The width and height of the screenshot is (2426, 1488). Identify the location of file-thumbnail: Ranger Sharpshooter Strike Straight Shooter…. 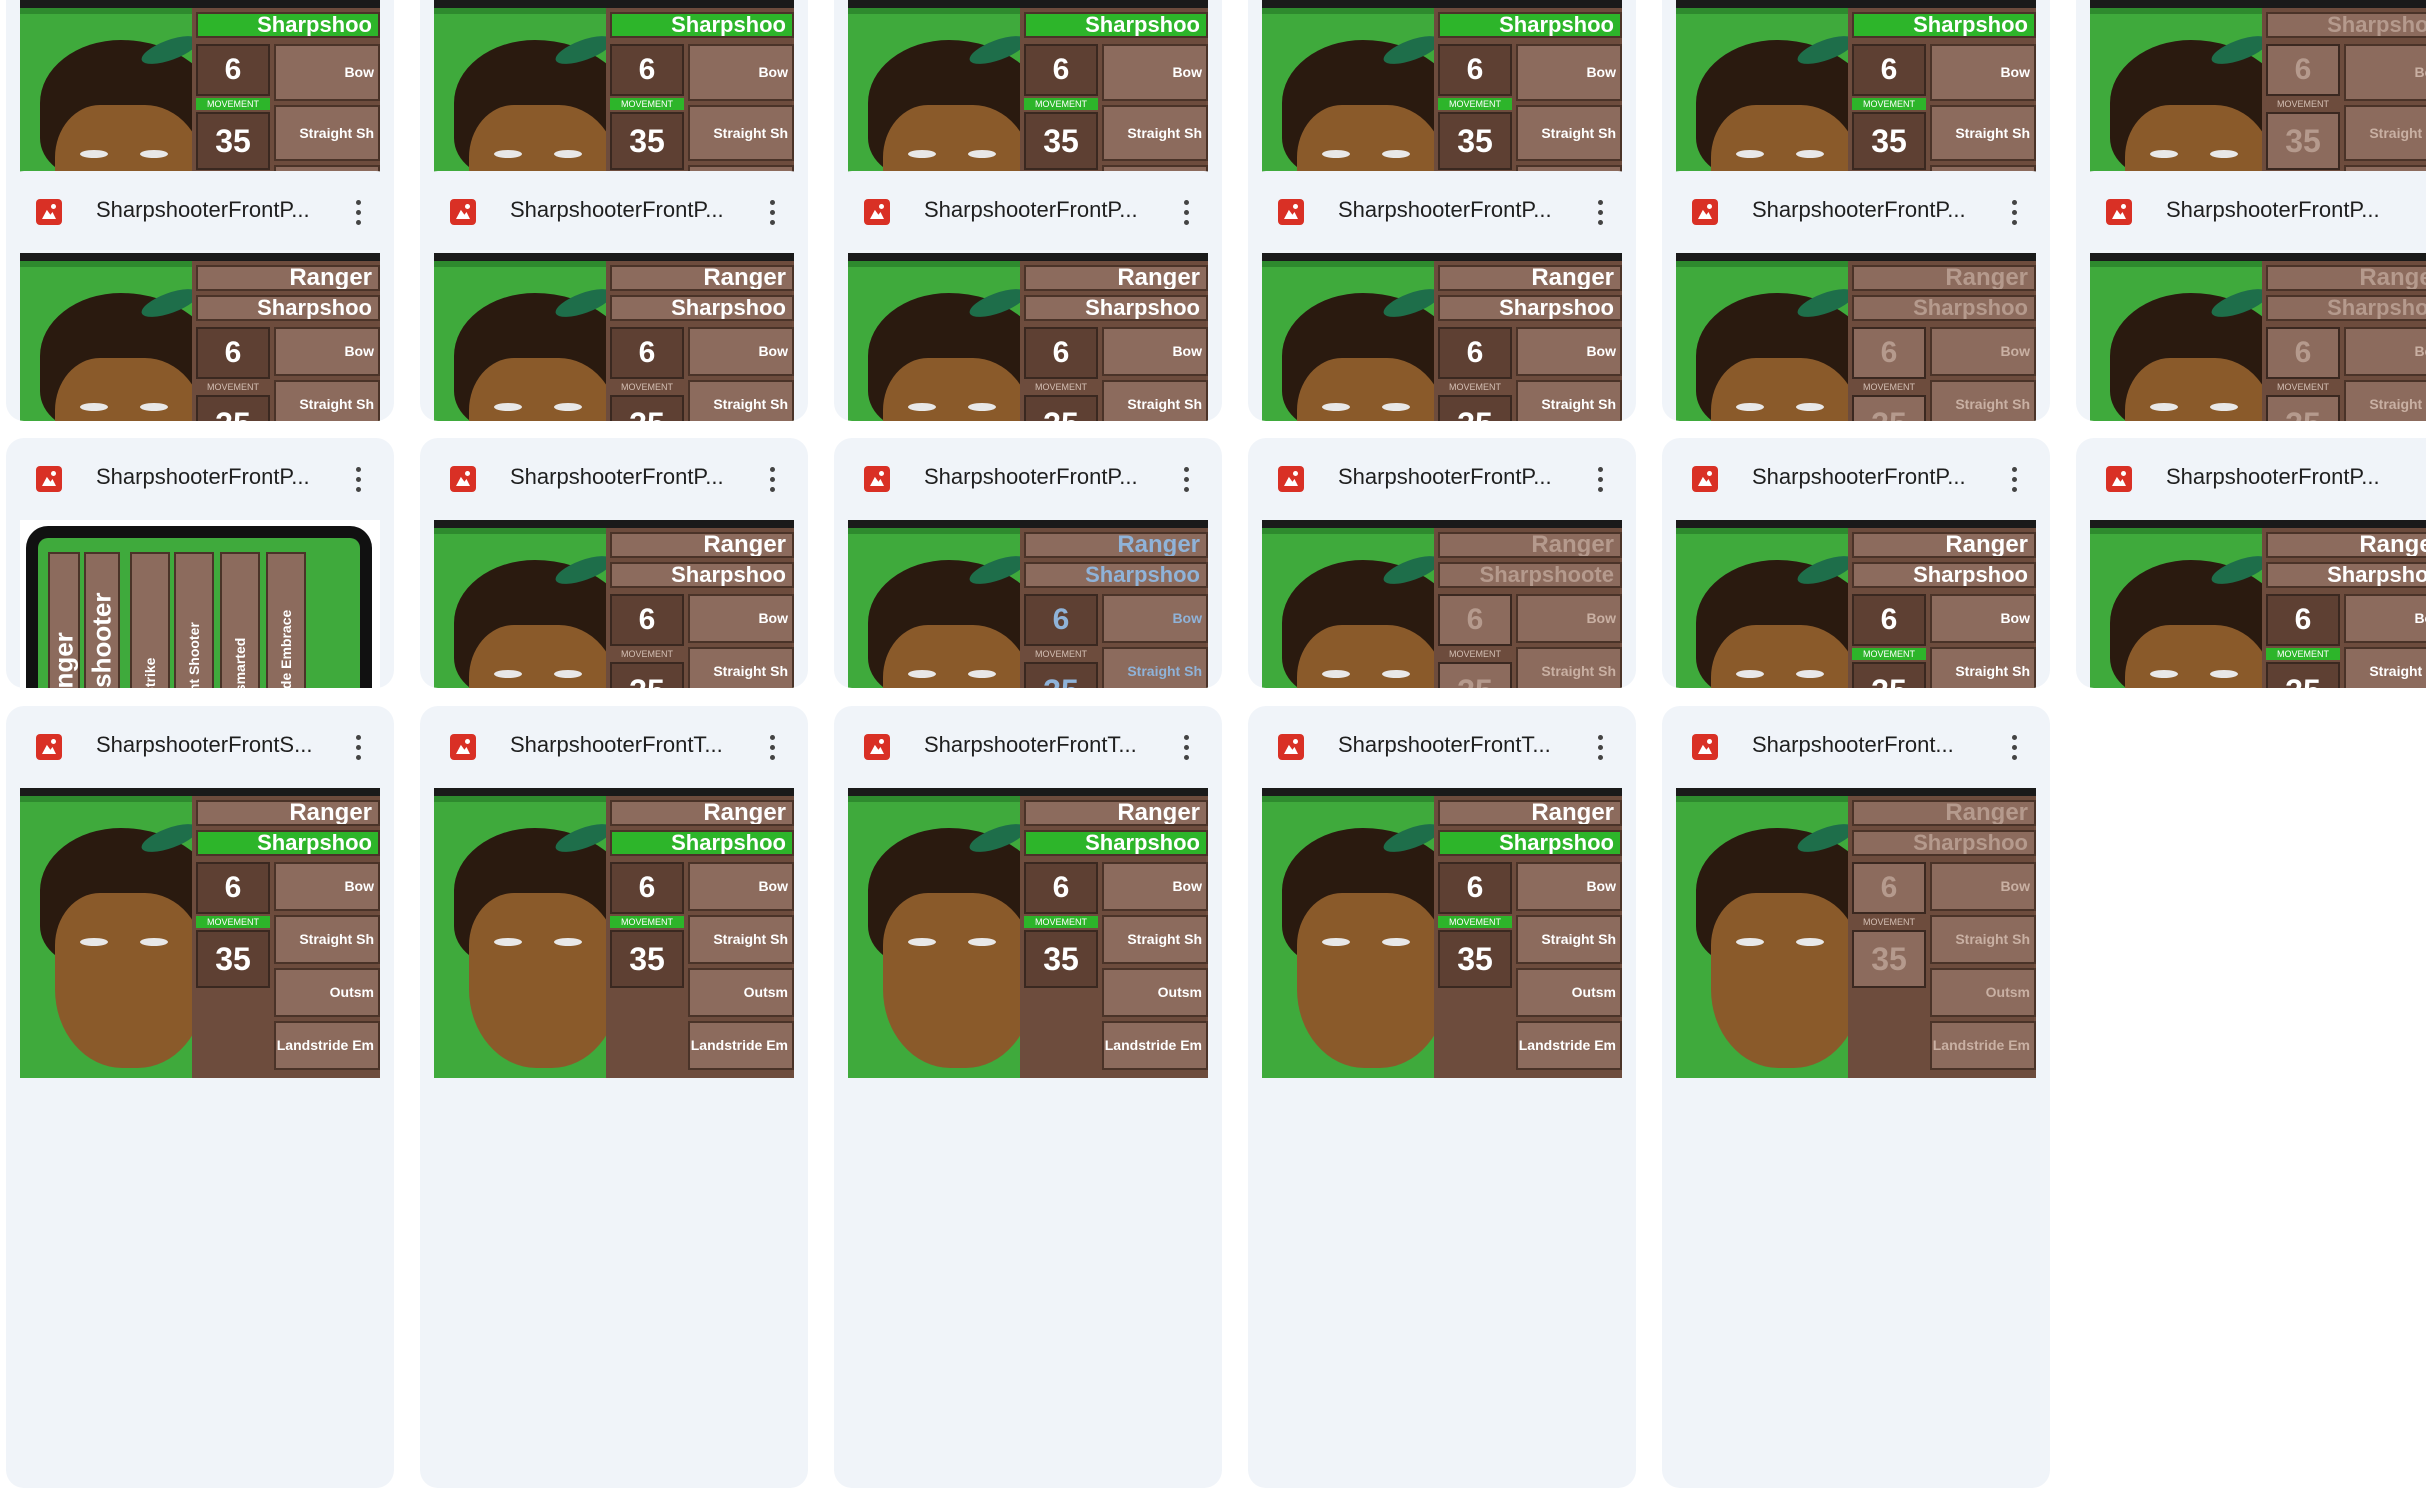
(200, 604).